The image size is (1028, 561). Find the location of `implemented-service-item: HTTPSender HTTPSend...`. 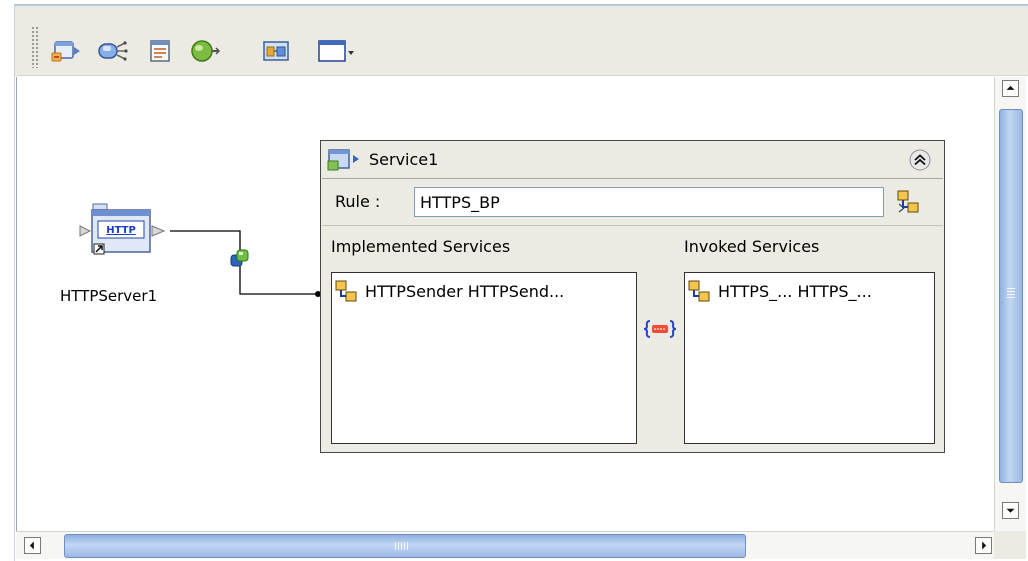

implemented-service-item: HTTPSender HTTPSend... is located at coordinates (448, 291).